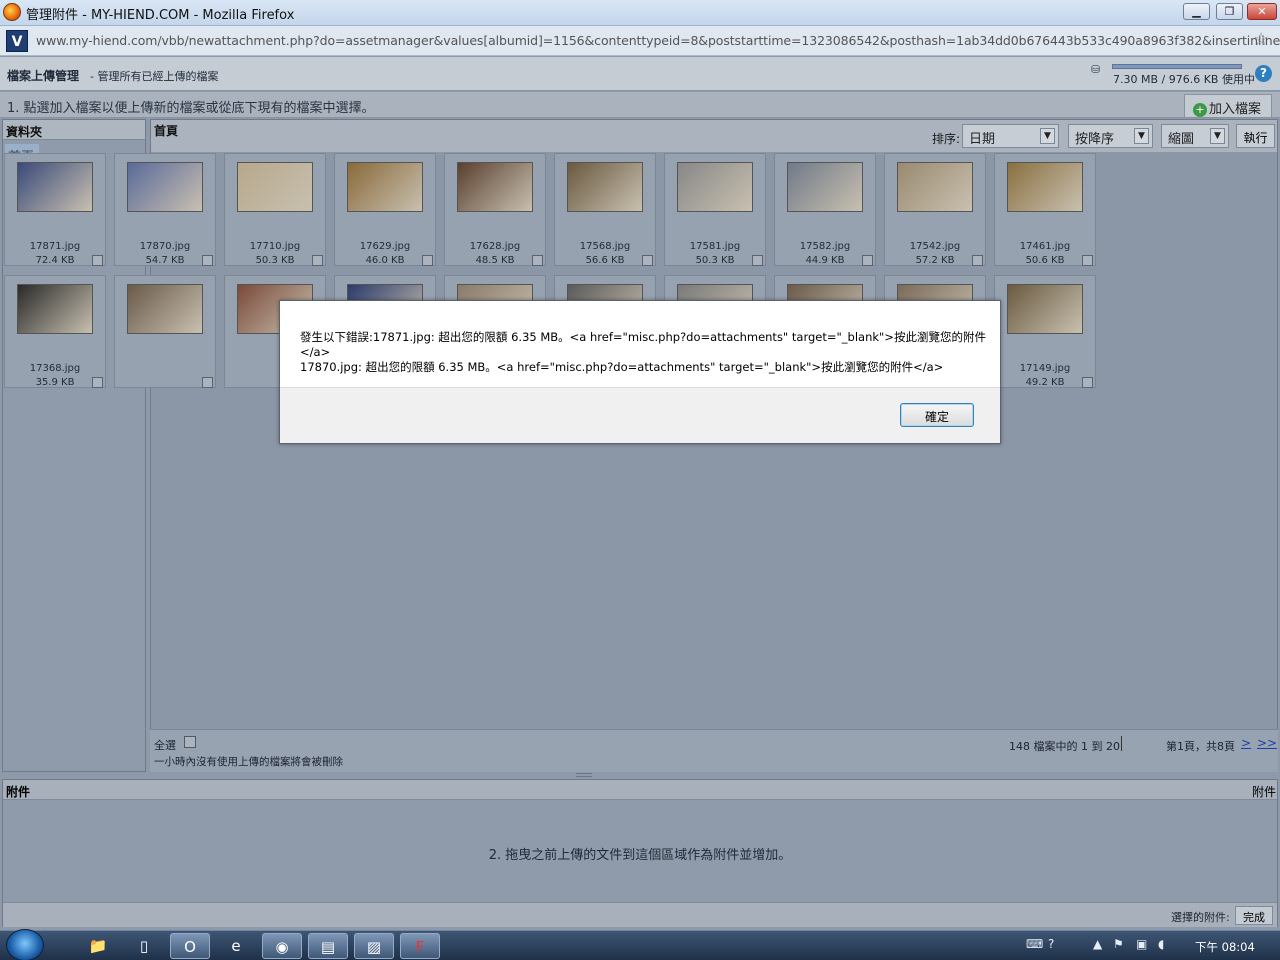 The image size is (1280, 960). I want to click on divider, so click(1121, 743).